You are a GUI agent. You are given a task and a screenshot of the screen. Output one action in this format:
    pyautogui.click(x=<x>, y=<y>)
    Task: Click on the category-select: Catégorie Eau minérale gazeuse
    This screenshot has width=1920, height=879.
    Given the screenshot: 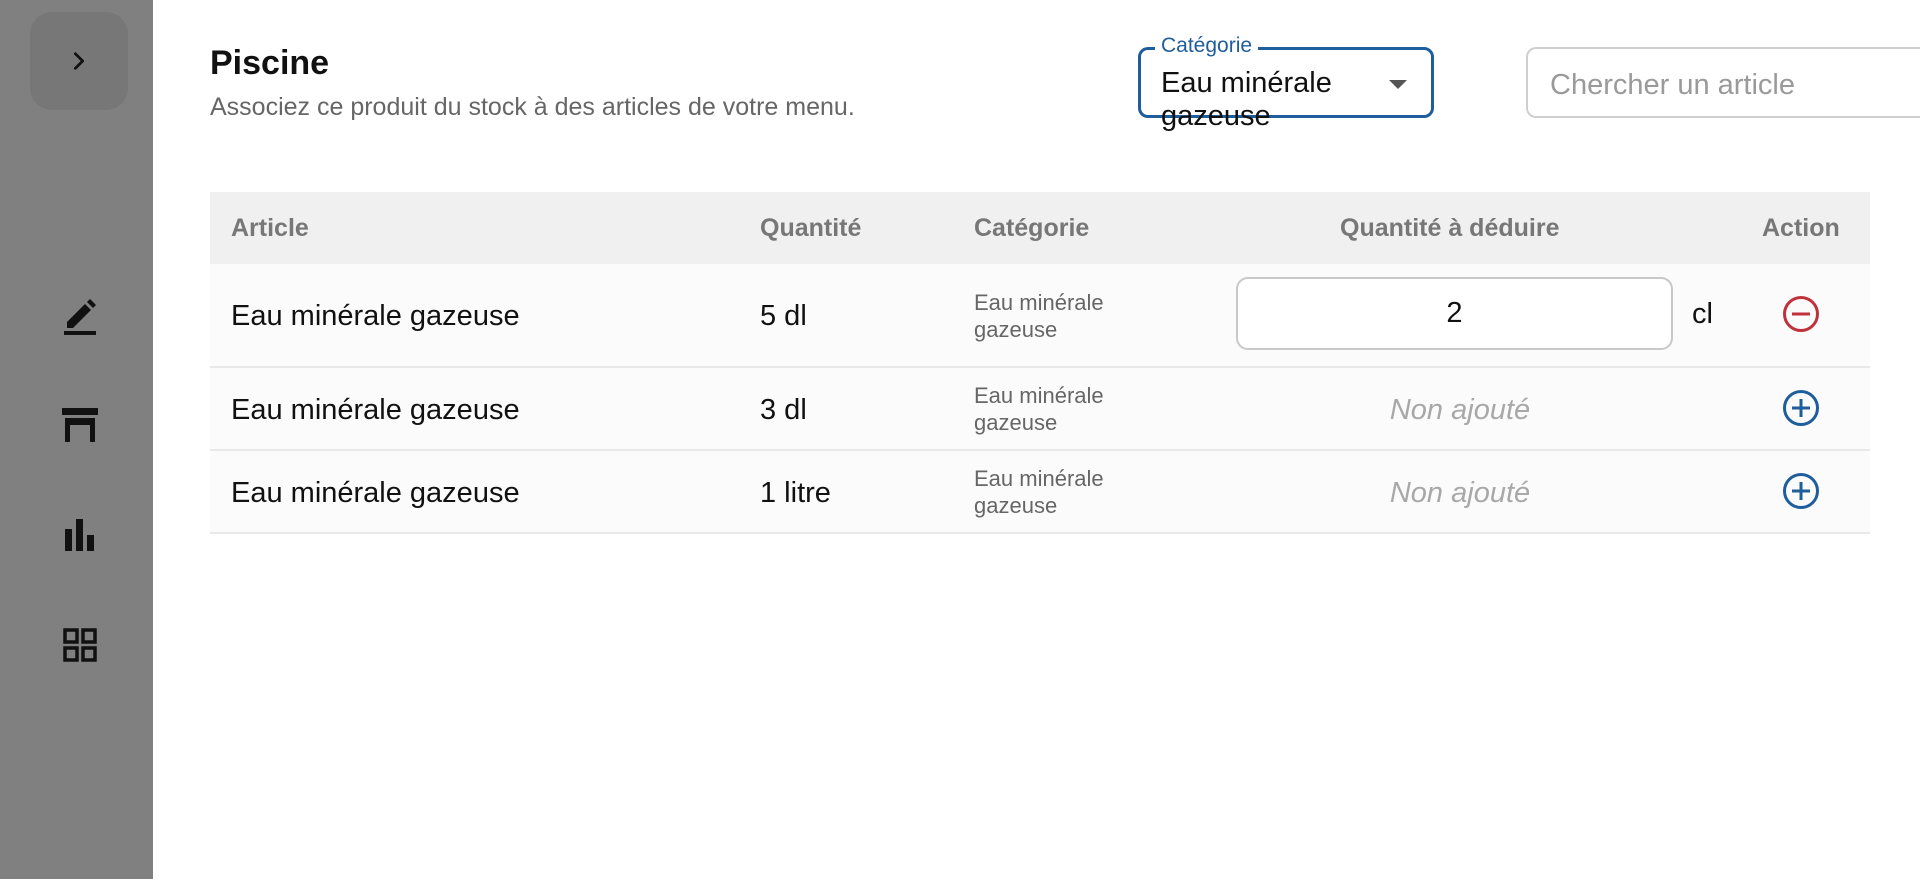 What is the action you would take?
    pyautogui.click(x=1286, y=83)
    